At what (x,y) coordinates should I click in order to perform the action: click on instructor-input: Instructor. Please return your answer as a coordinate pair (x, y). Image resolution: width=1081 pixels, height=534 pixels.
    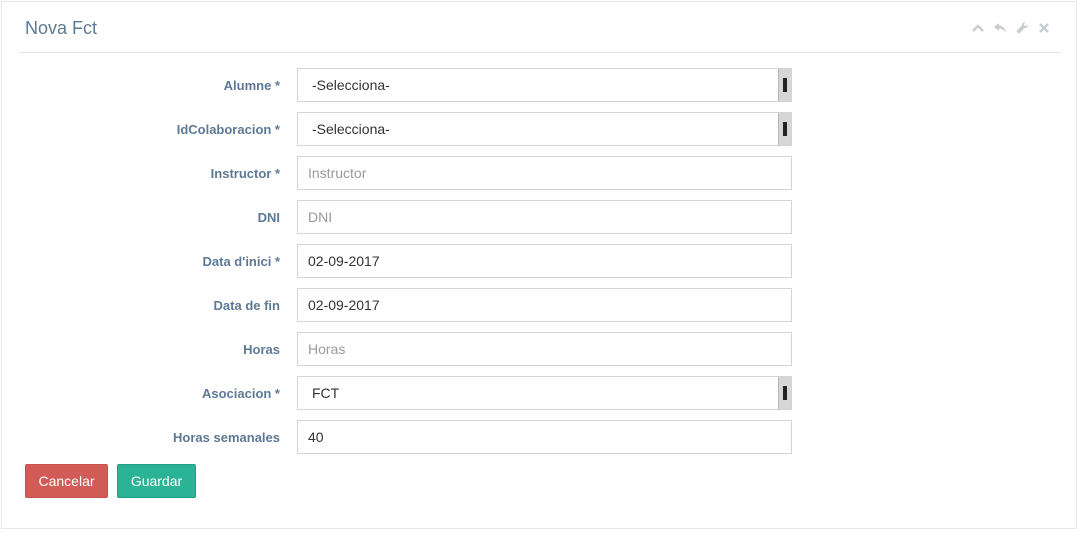
    Looking at the image, I should click on (544, 173).